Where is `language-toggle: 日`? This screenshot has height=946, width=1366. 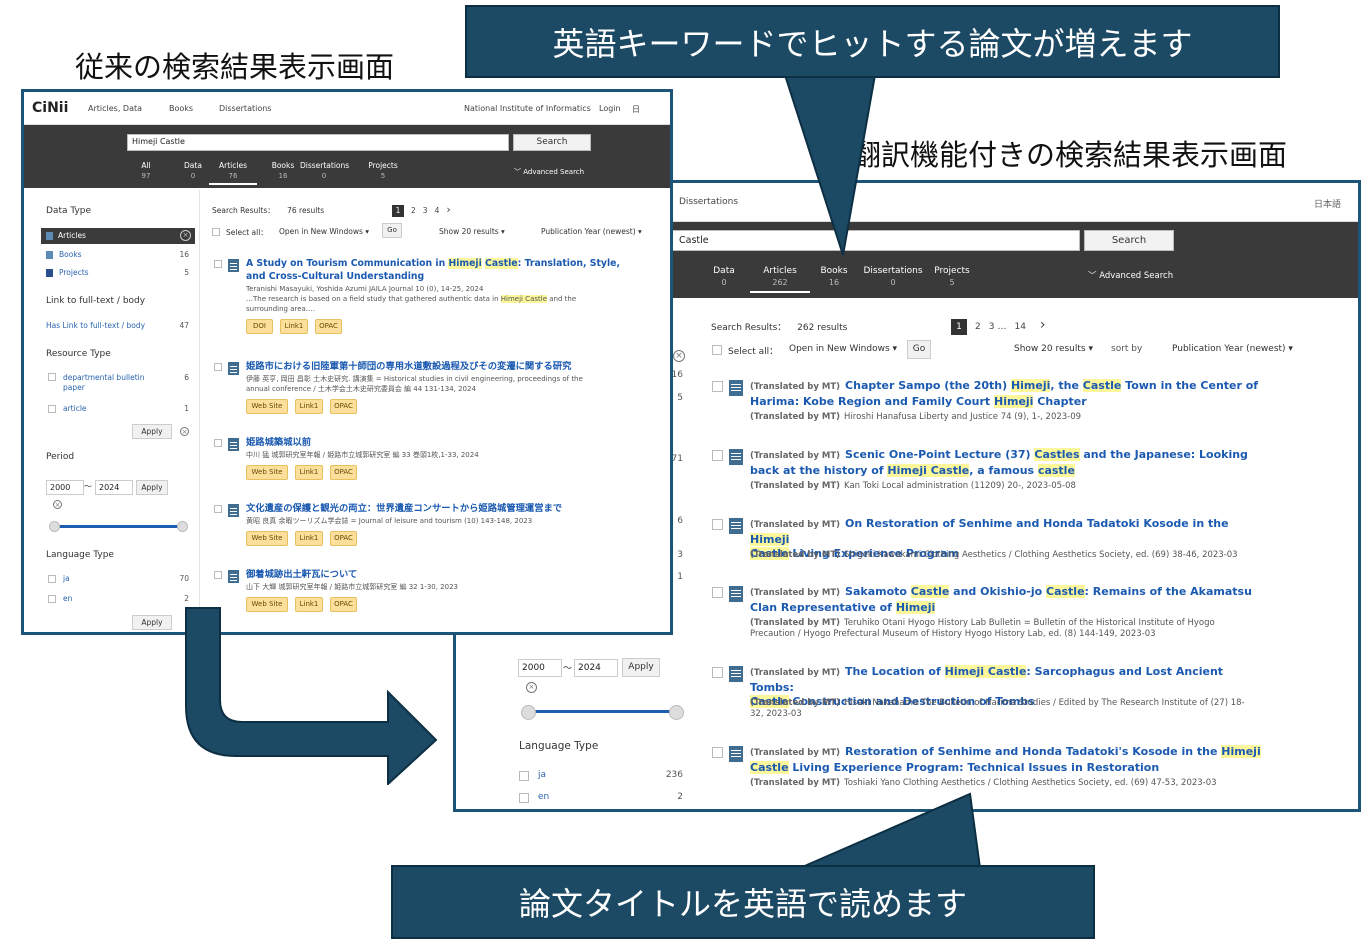 language-toggle: 日 is located at coordinates (636, 109).